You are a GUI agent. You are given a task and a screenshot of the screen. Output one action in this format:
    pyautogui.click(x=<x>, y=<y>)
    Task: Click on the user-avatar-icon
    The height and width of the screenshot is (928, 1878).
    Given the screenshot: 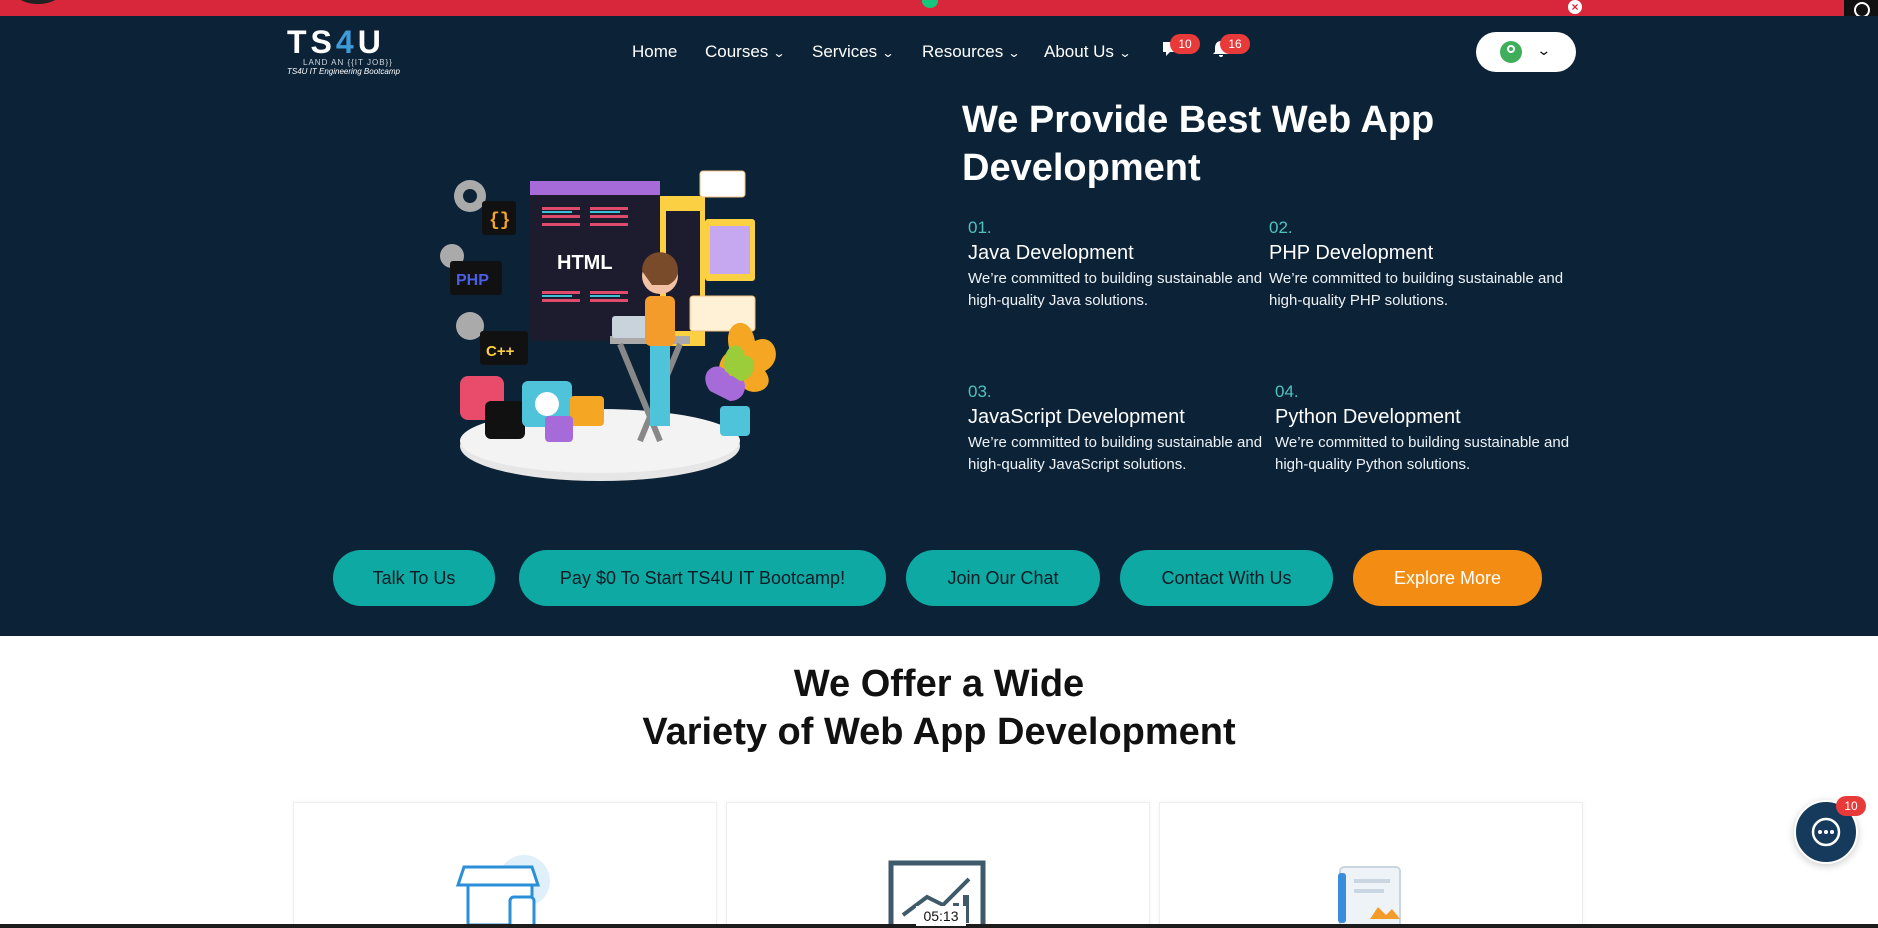 What is the action you would take?
    pyautogui.click(x=1511, y=52)
    